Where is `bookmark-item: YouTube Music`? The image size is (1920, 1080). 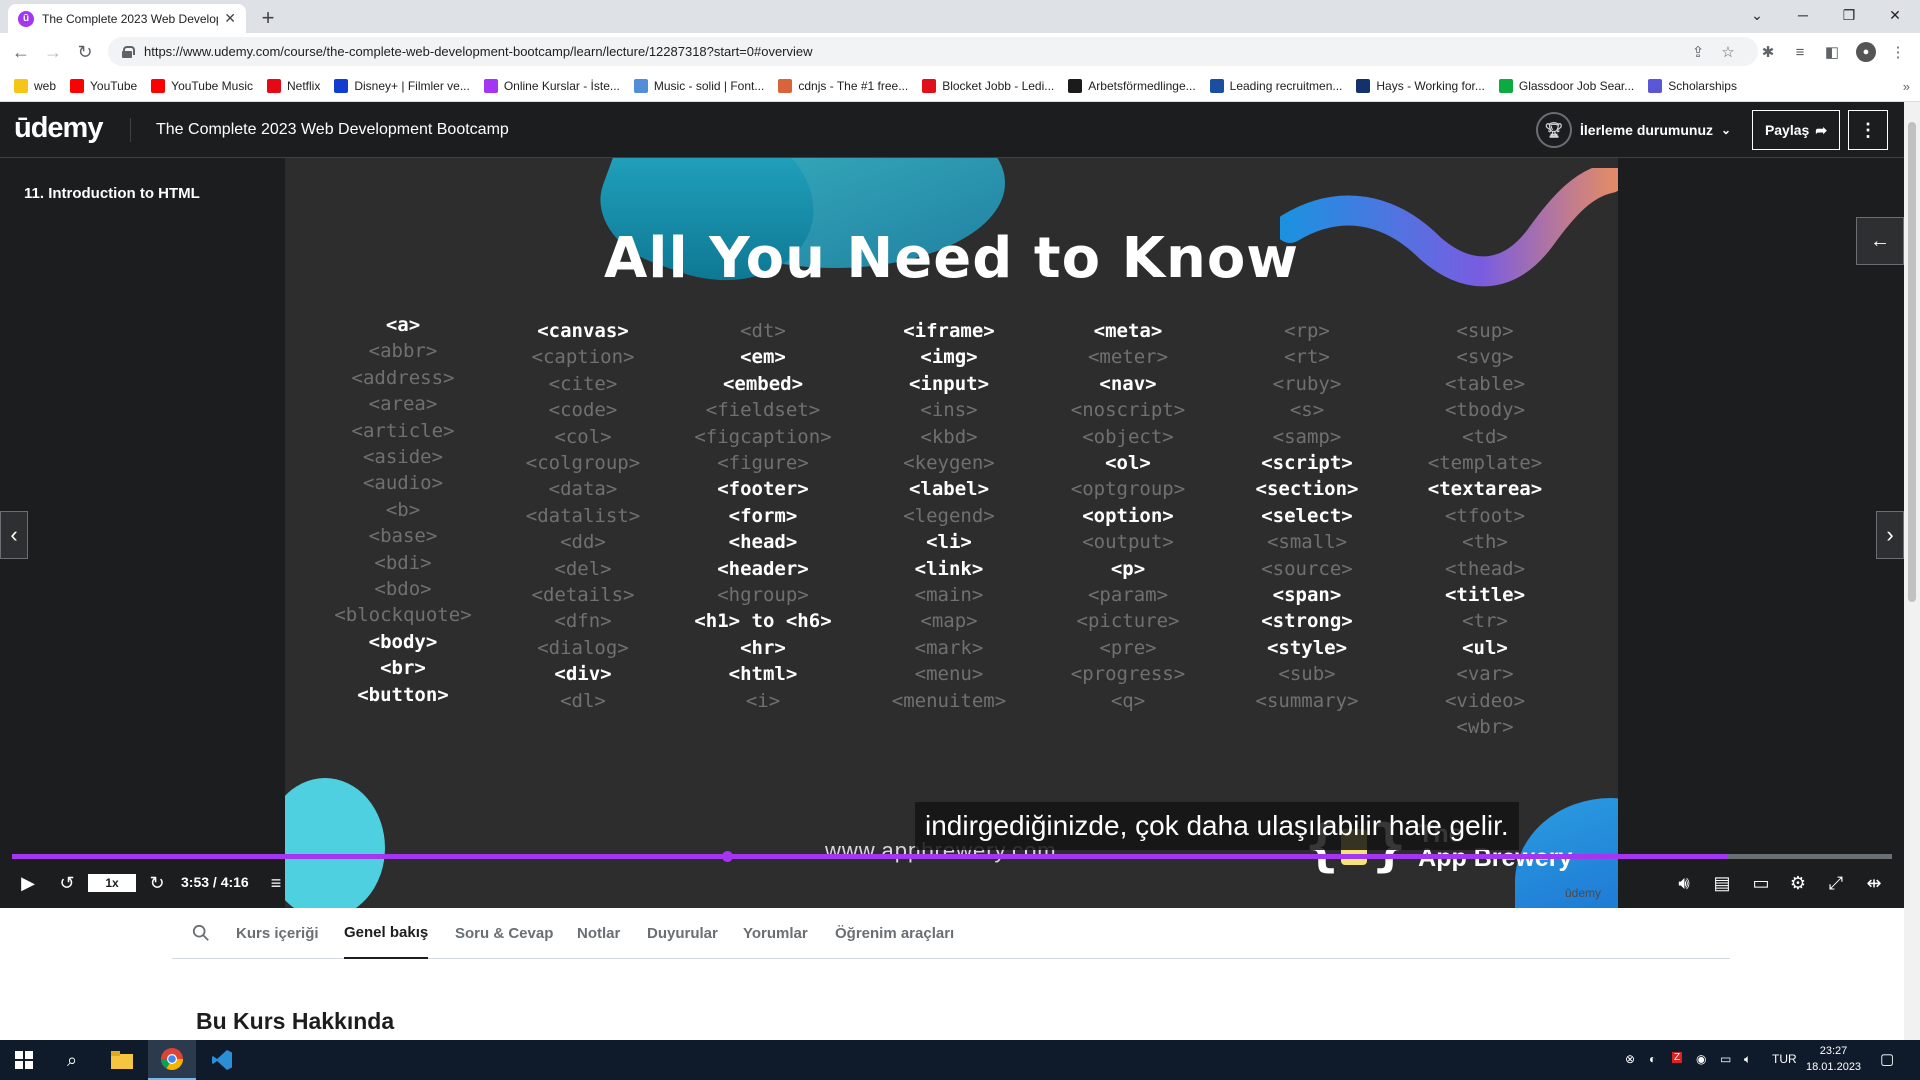 bookmark-item: YouTube Music is located at coordinates (202, 86).